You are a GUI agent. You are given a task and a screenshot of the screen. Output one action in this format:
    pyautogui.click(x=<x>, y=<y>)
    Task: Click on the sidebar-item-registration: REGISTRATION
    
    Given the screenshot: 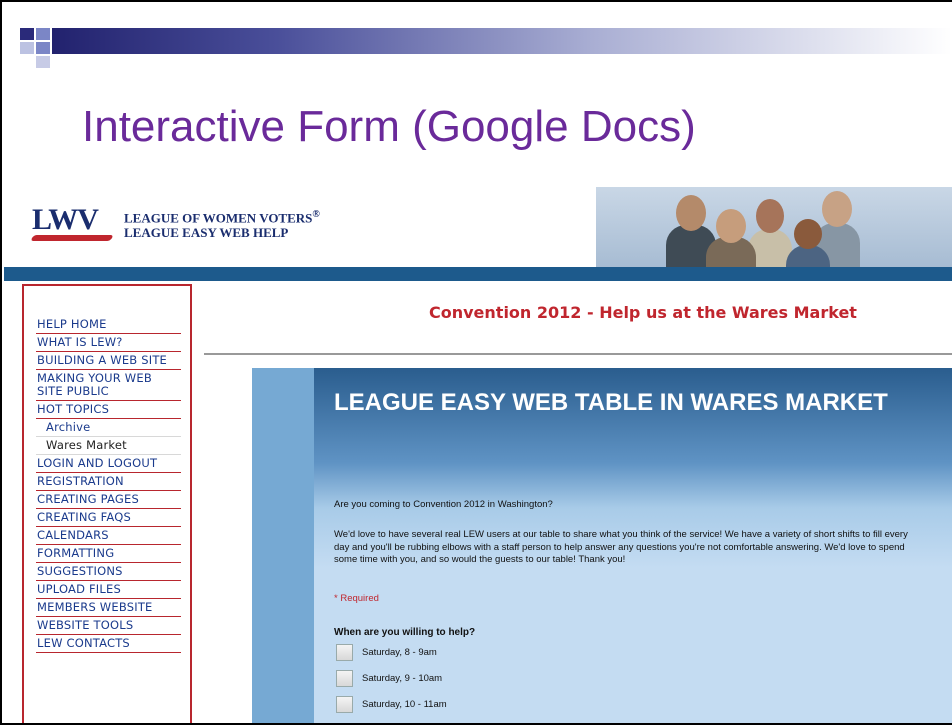 What is the action you would take?
    pyautogui.click(x=108, y=482)
    